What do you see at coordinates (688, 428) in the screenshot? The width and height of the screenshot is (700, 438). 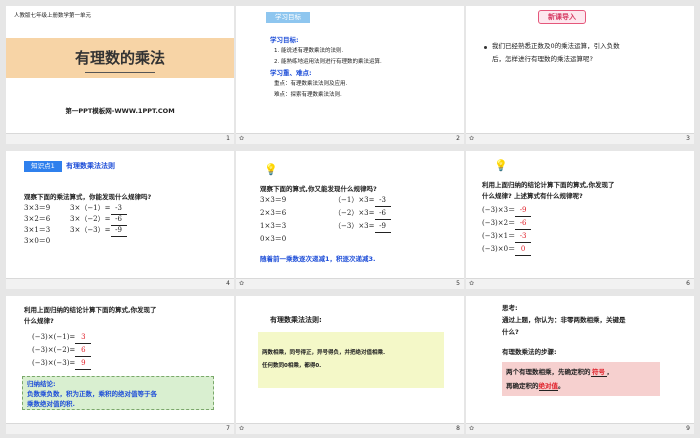 I see `slide-number: 9` at bounding box center [688, 428].